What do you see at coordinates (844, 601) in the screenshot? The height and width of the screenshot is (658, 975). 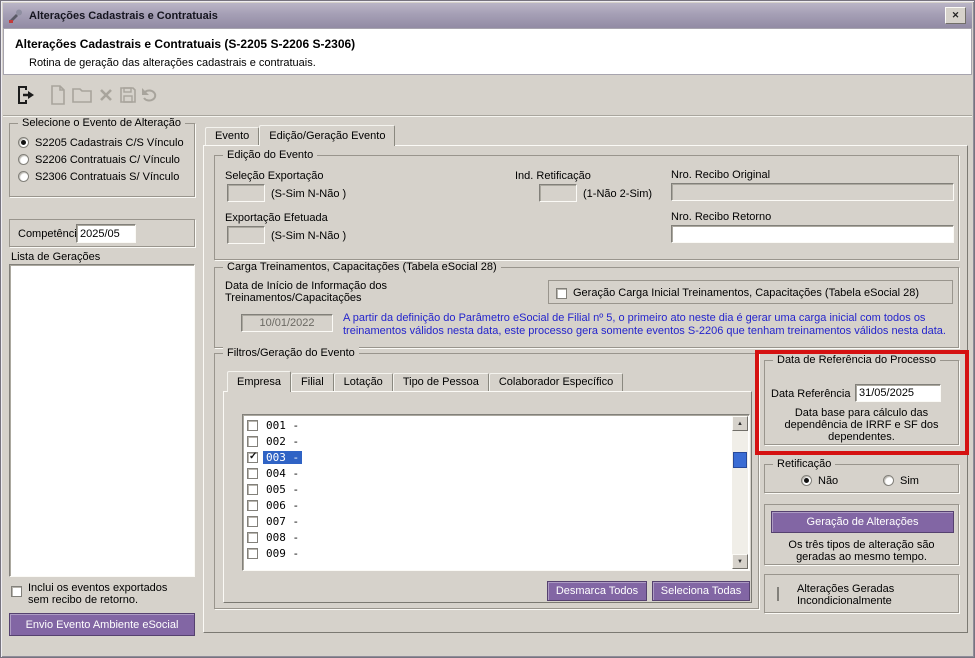 I see `incondicional-label-line2: Incondicionalmente` at bounding box center [844, 601].